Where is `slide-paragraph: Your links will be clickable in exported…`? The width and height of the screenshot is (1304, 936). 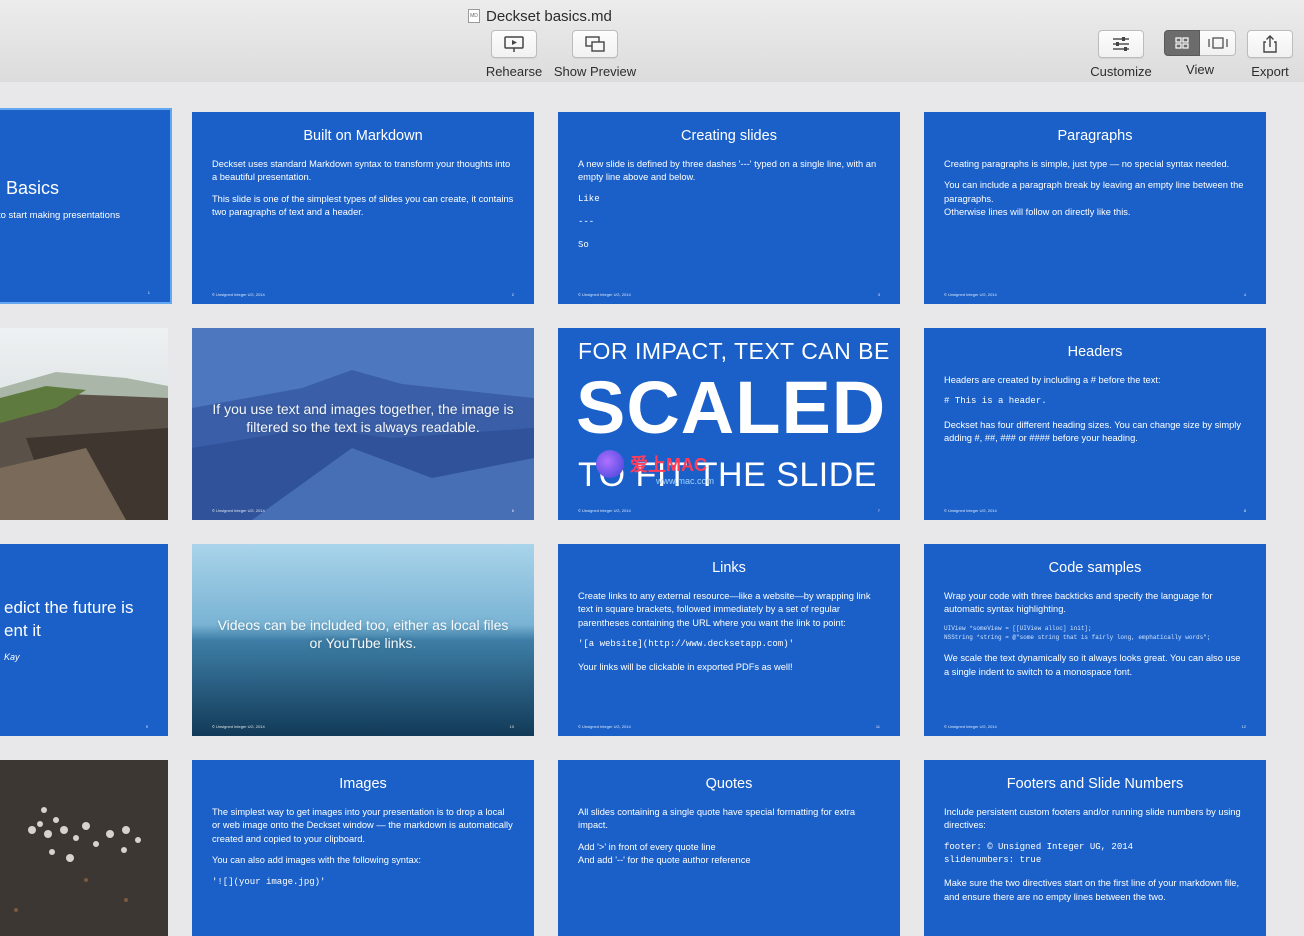
slide-paragraph: Your links will be clickable in exported… is located at coordinates (685, 667).